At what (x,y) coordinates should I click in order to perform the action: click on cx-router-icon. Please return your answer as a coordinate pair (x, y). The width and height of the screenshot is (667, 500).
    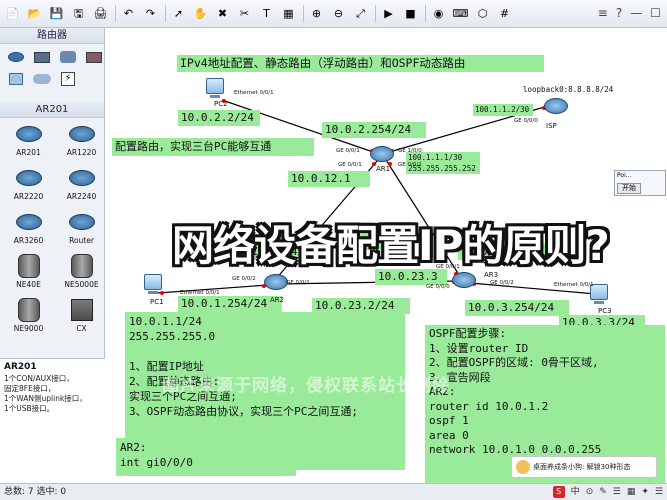
    Looking at the image, I should click on (82, 310).